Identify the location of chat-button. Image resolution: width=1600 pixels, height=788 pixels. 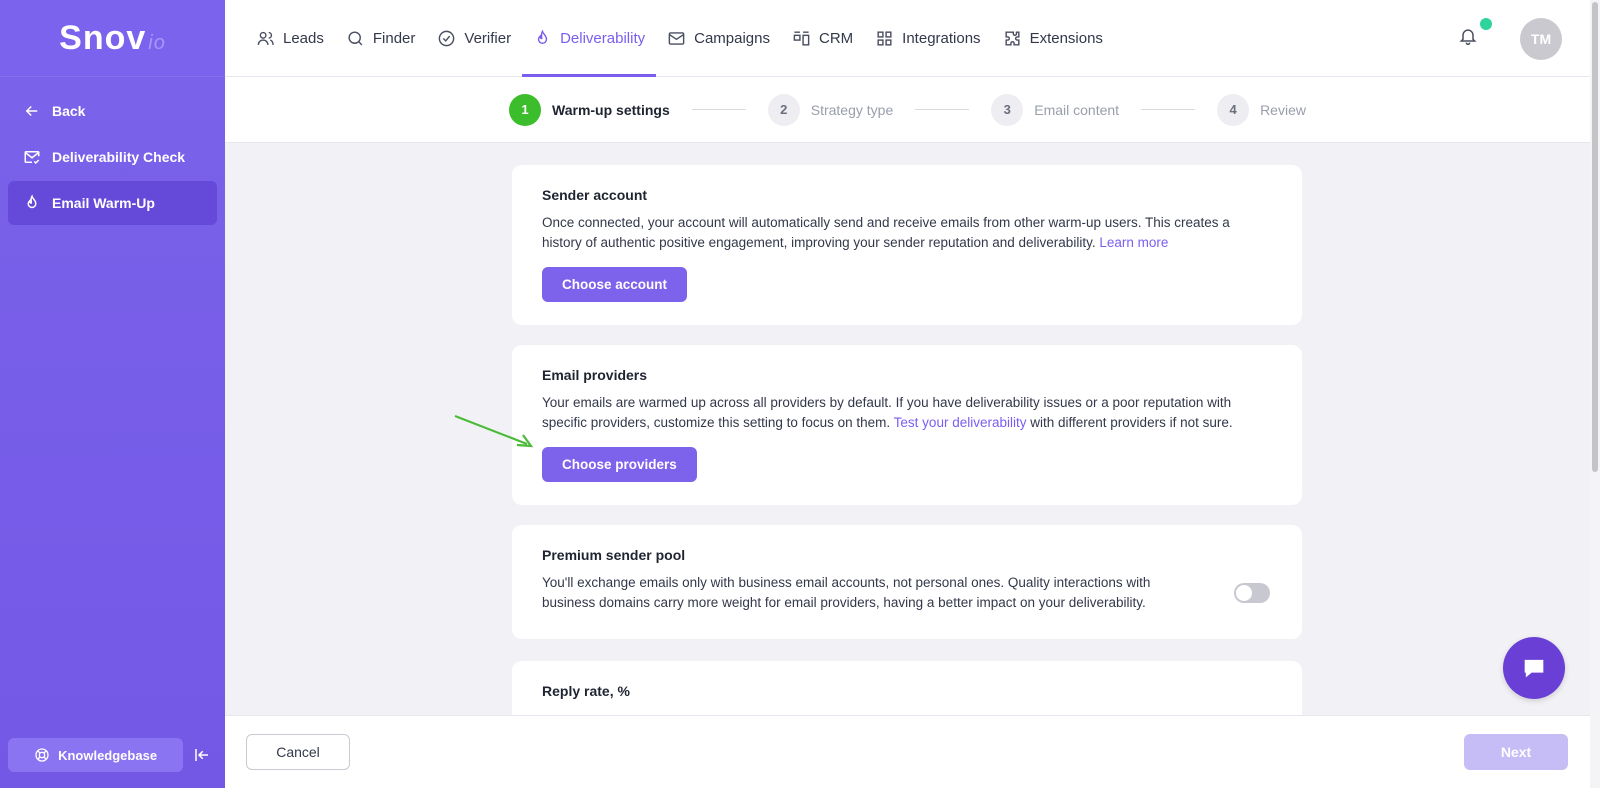
(1534, 668).